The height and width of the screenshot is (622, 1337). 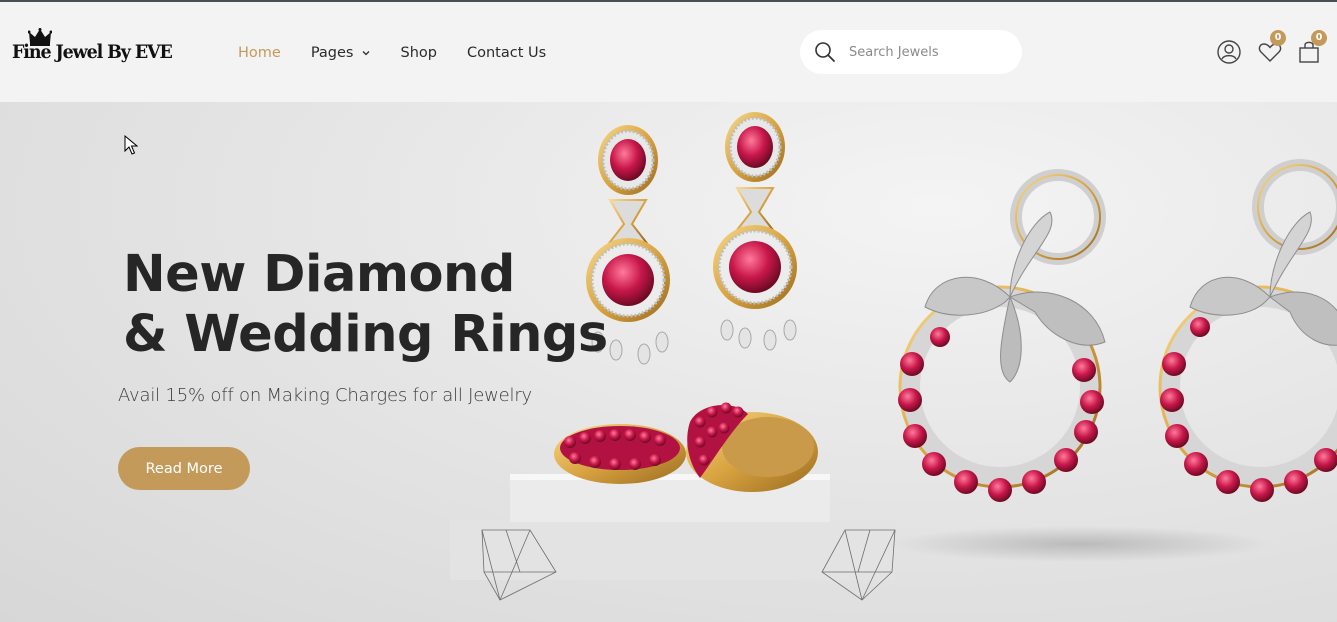 I want to click on nav-item-contact: Contact Us, so click(x=506, y=53).